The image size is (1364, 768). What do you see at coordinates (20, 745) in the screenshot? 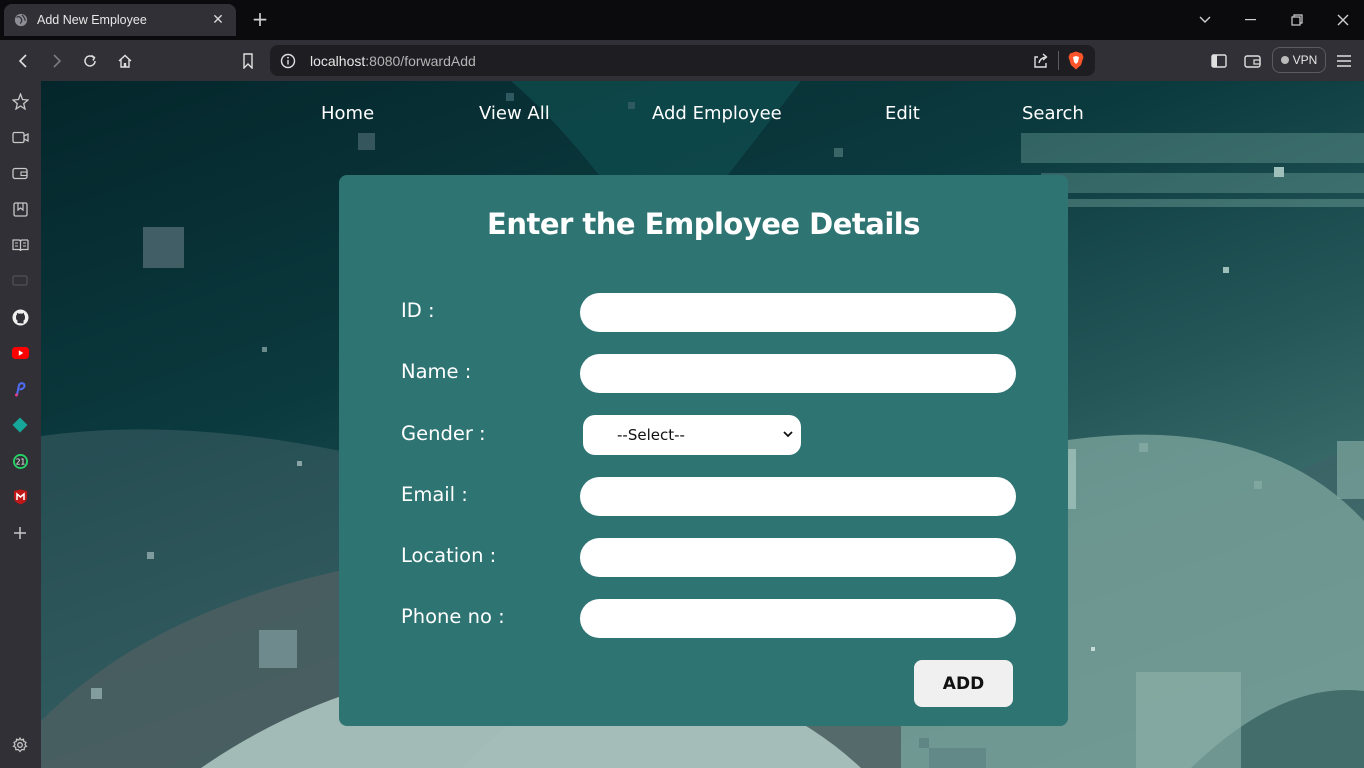
I see `settings-icon` at bounding box center [20, 745].